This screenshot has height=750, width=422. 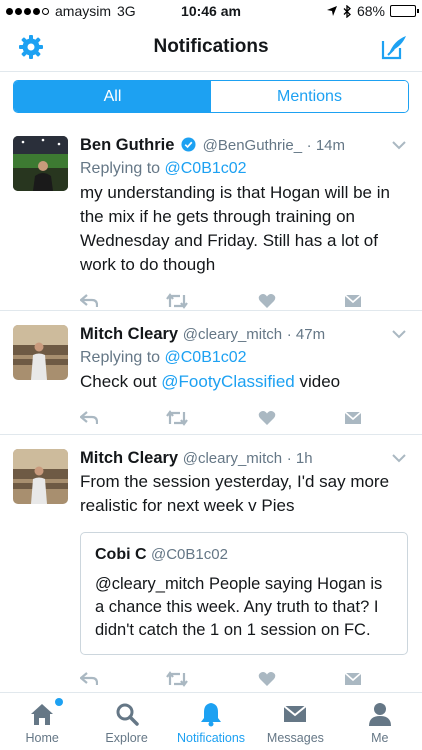 I want to click on tweet-text-suffix: video, so click(x=317, y=381).